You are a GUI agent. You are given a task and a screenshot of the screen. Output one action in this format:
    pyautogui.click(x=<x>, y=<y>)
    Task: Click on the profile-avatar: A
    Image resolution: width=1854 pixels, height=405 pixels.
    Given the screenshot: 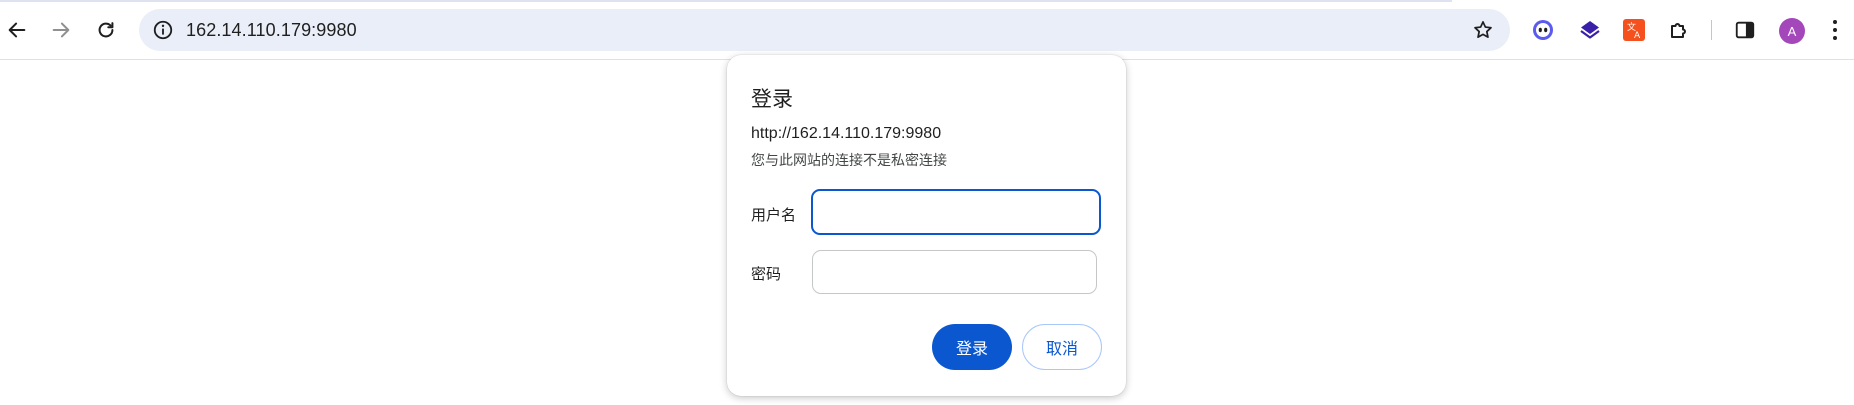 What is the action you would take?
    pyautogui.click(x=1792, y=31)
    